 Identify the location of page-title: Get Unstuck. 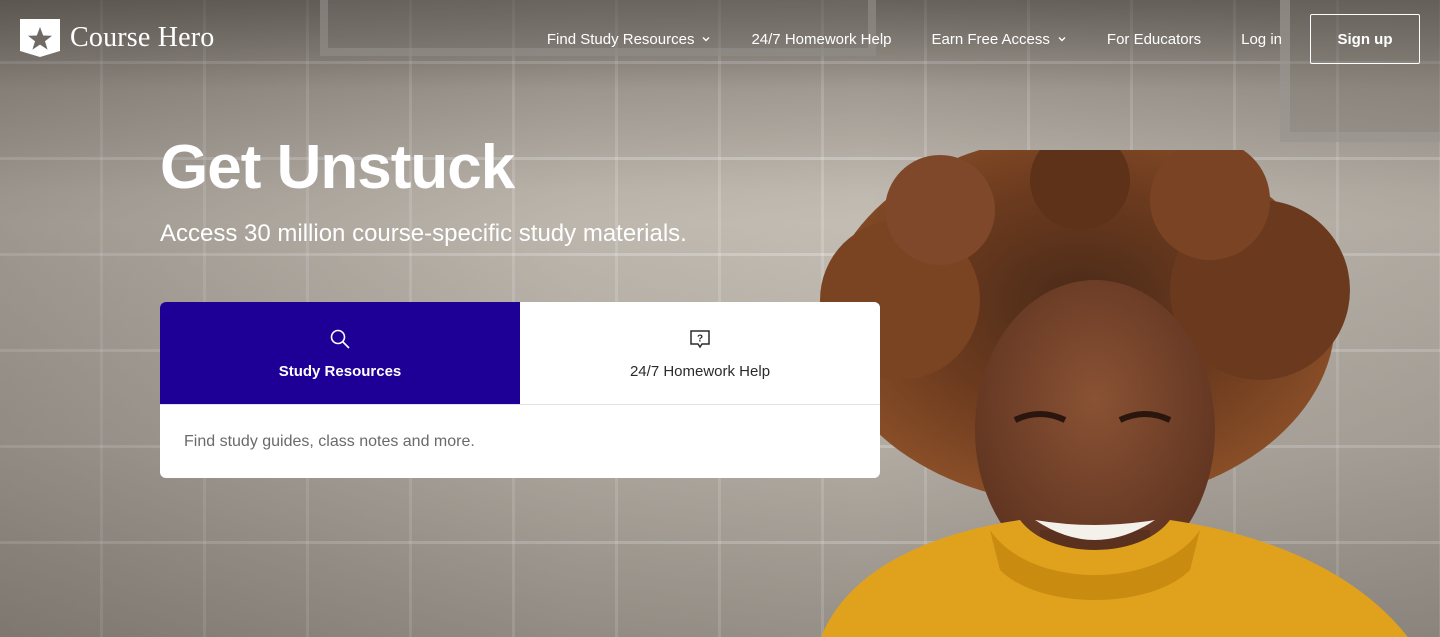
(337, 167).